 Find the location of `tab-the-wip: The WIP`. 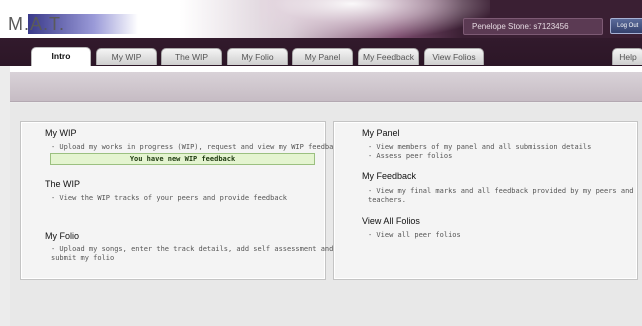

tab-the-wip: The WIP is located at coordinates (191, 56).